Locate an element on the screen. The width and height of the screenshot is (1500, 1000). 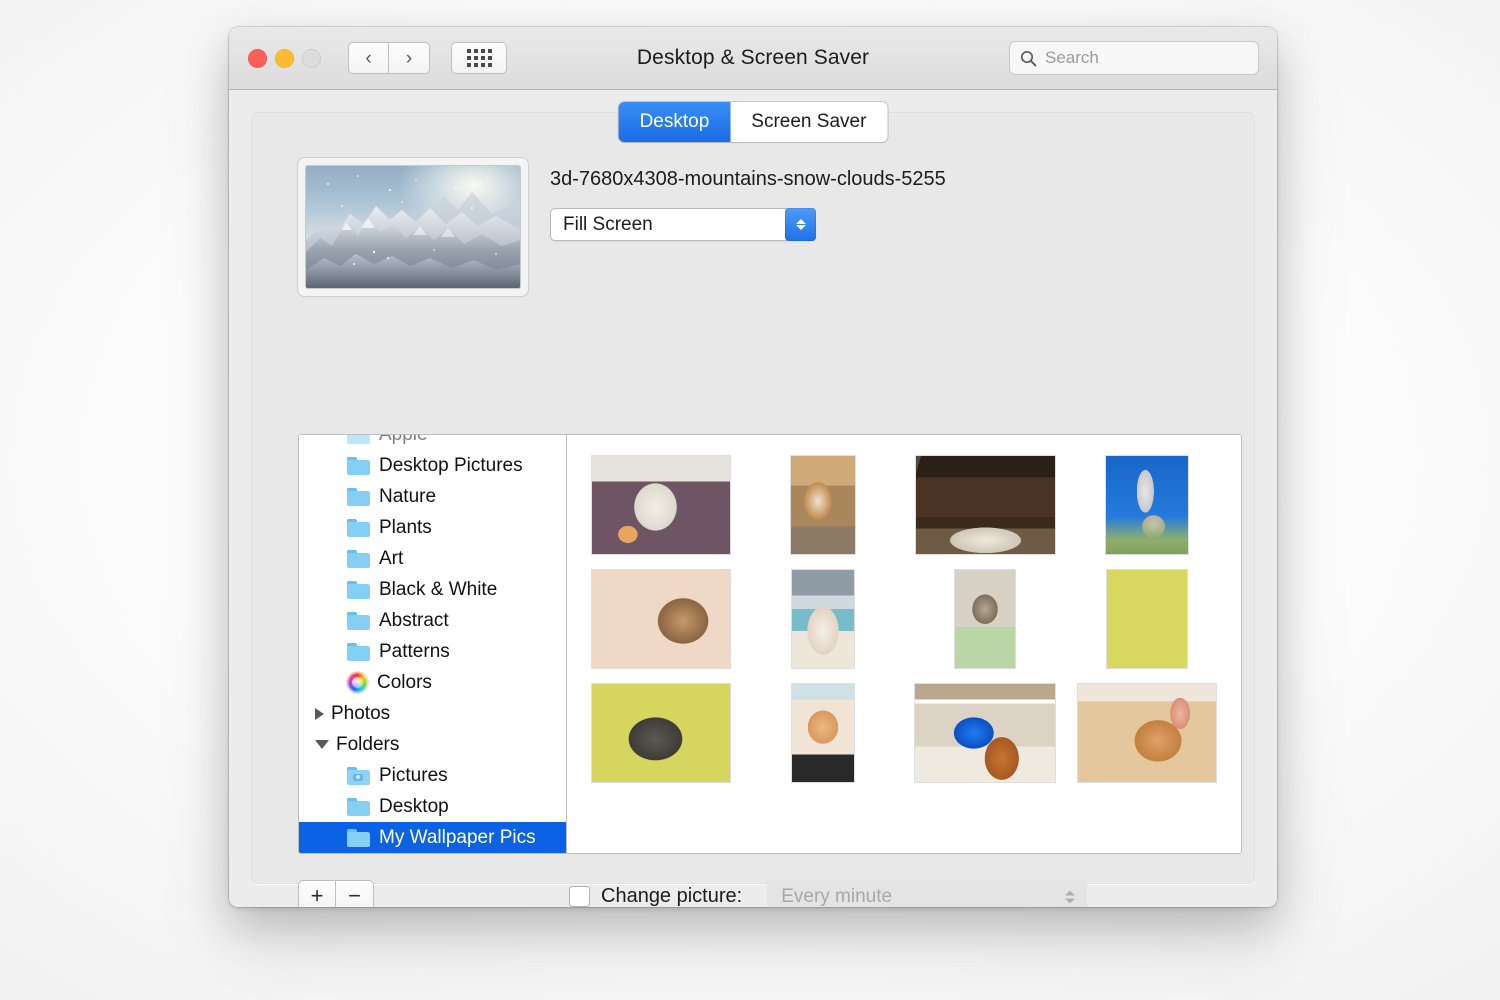
forward-button: › is located at coordinates (409, 58).